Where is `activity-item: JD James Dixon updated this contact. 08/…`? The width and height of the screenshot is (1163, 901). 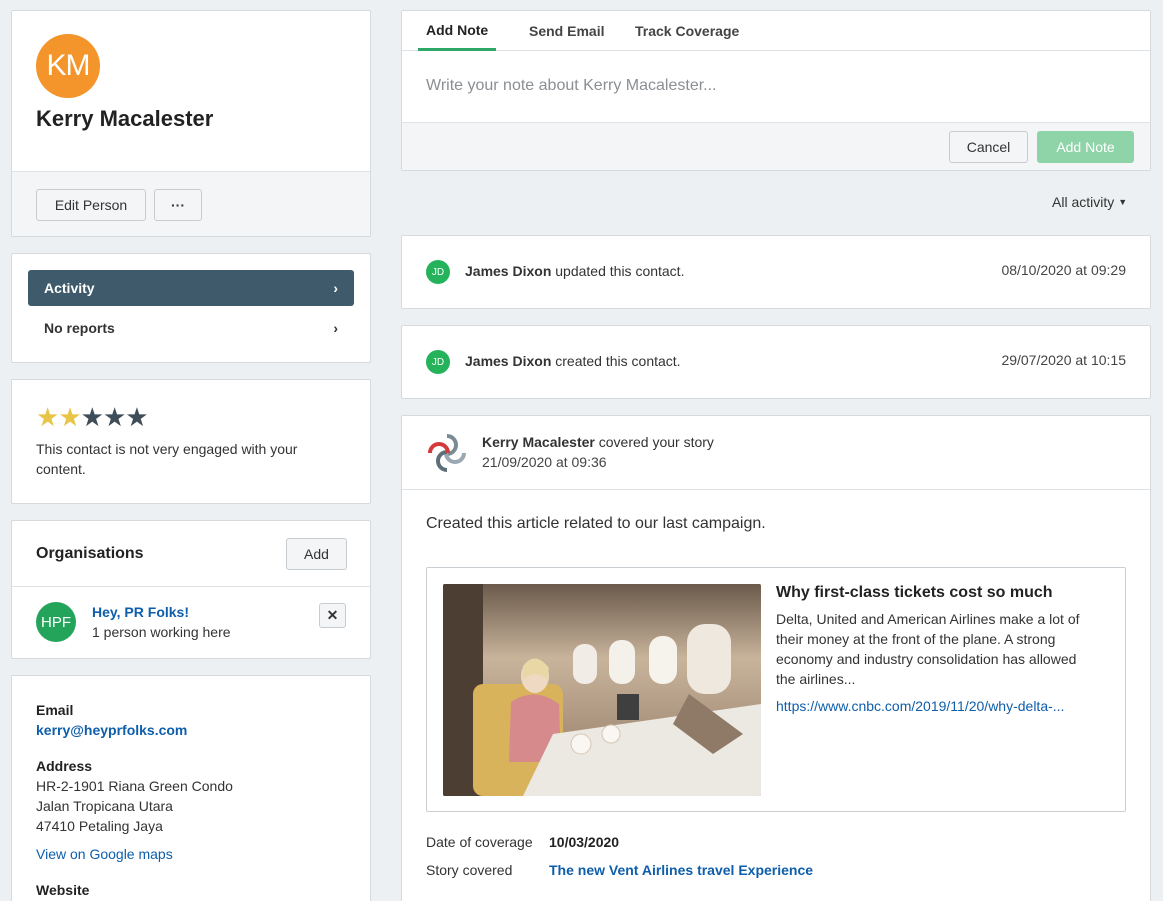
activity-item: JD James Dixon updated this contact. 08/… is located at coordinates (776, 272).